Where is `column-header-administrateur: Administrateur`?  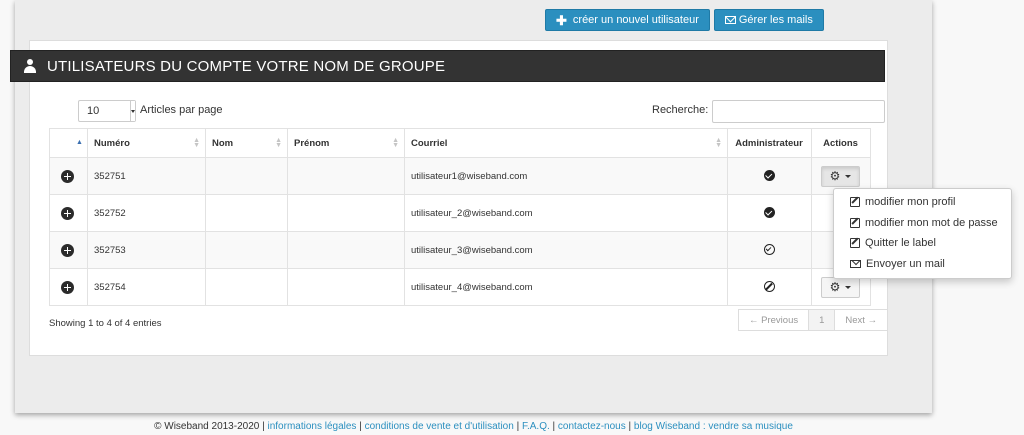 column-header-administrateur: Administrateur is located at coordinates (769, 143).